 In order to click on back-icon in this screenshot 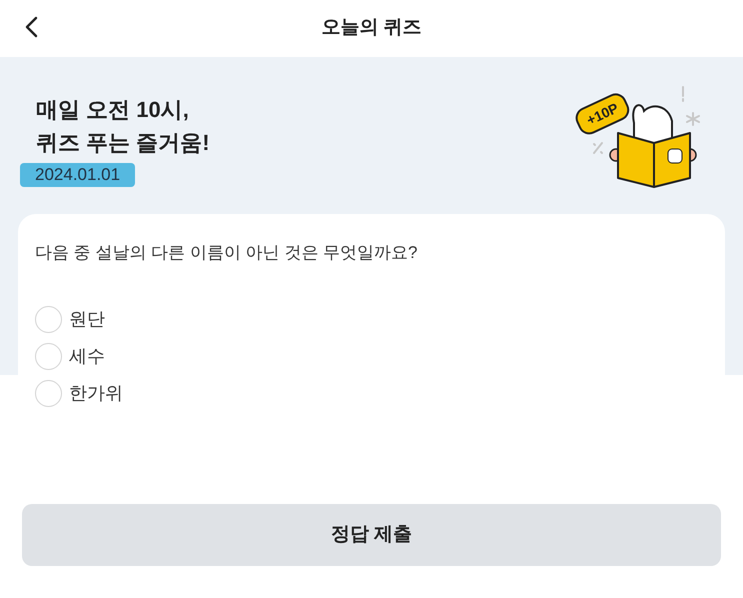, I will do `click(31, 27)`.